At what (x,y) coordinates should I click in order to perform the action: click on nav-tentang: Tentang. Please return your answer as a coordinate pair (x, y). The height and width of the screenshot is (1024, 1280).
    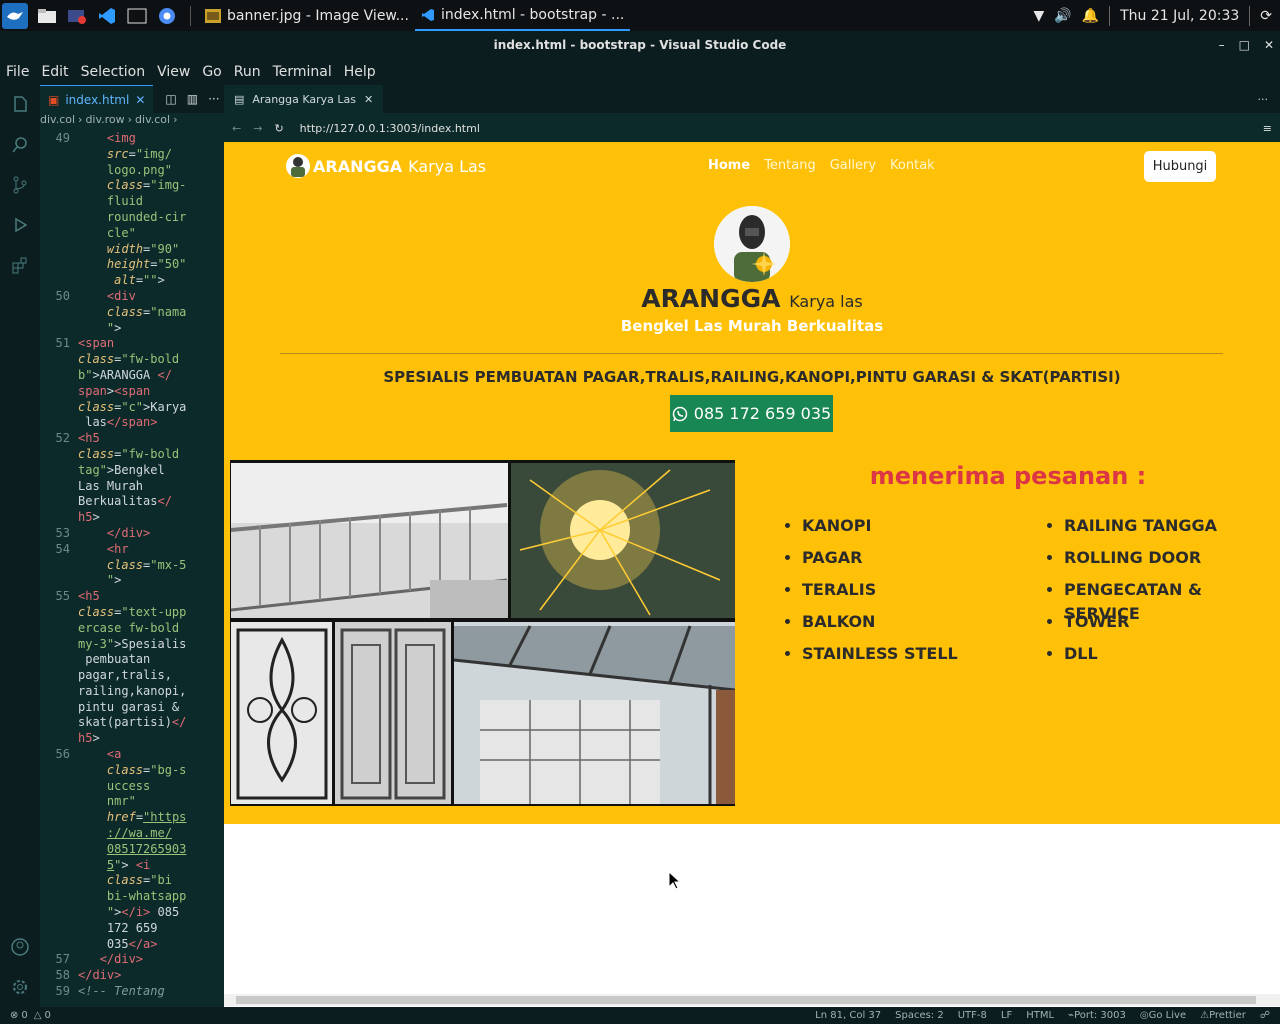
    Looking at the image, I should click on (790, 165).